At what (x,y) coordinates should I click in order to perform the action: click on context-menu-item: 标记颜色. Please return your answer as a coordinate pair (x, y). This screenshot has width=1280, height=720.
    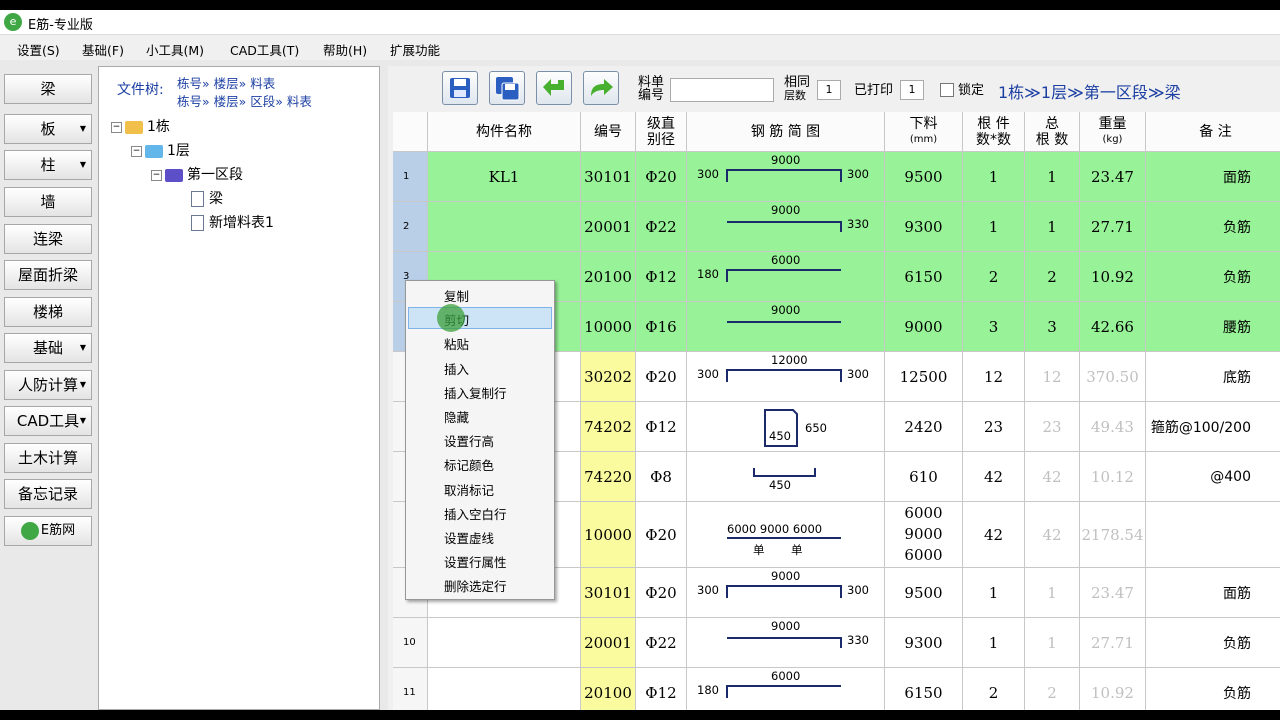
    Looking at the image, I should click on (469, 464).